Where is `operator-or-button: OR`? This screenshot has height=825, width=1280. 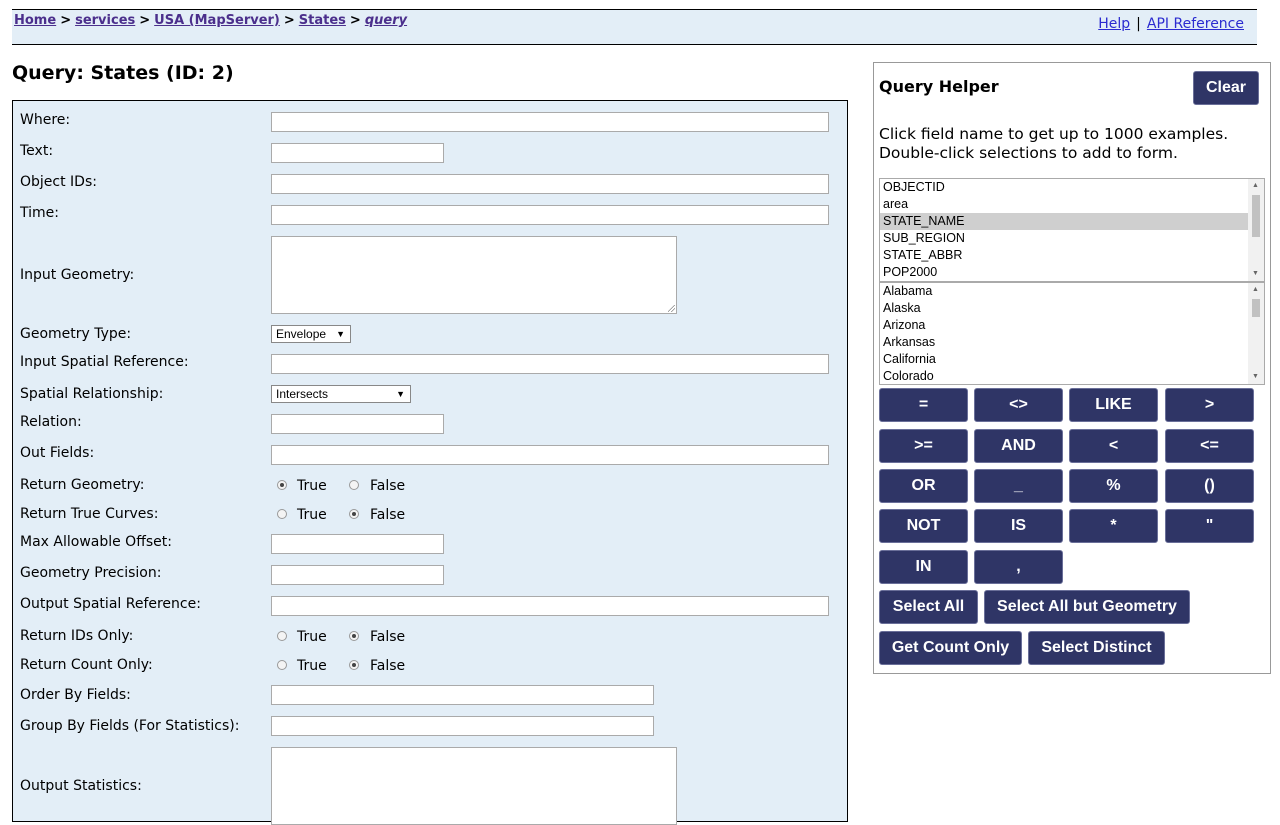 operator-or-button: OR is located at coordinates (923, 486).